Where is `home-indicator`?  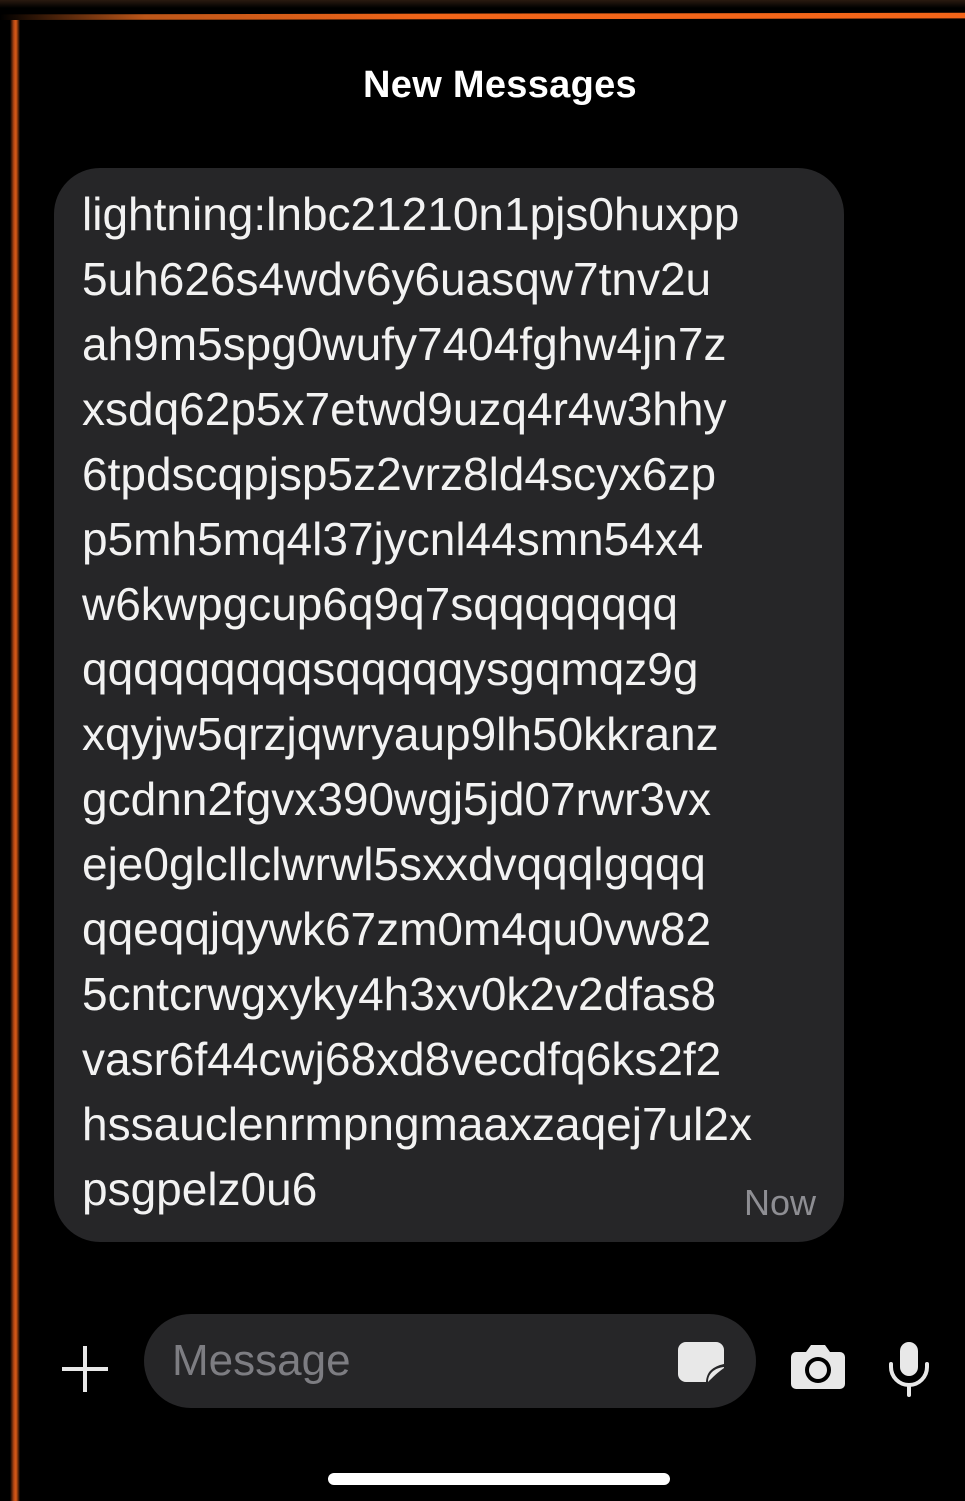 home-indicator is located at coordinates (499, 1479).